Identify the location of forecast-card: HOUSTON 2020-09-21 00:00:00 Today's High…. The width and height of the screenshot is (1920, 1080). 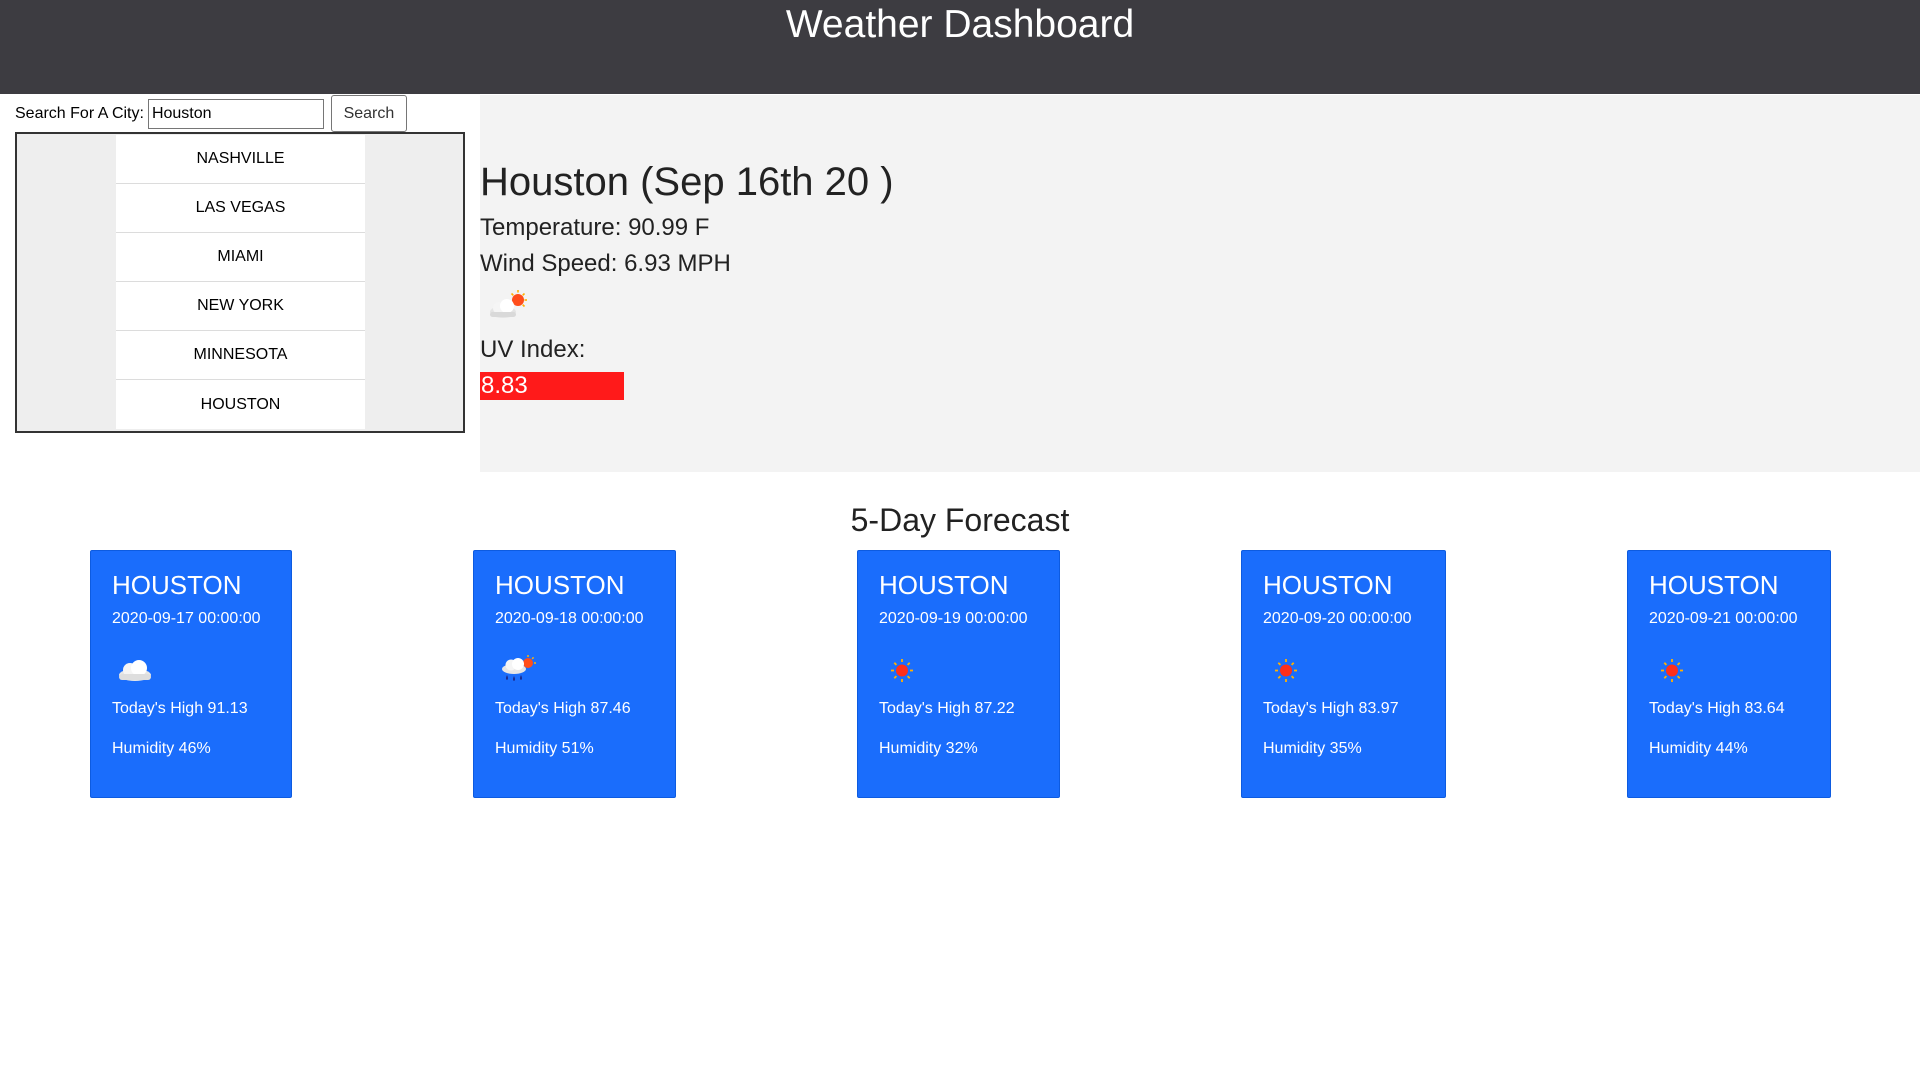
(1729, 674).